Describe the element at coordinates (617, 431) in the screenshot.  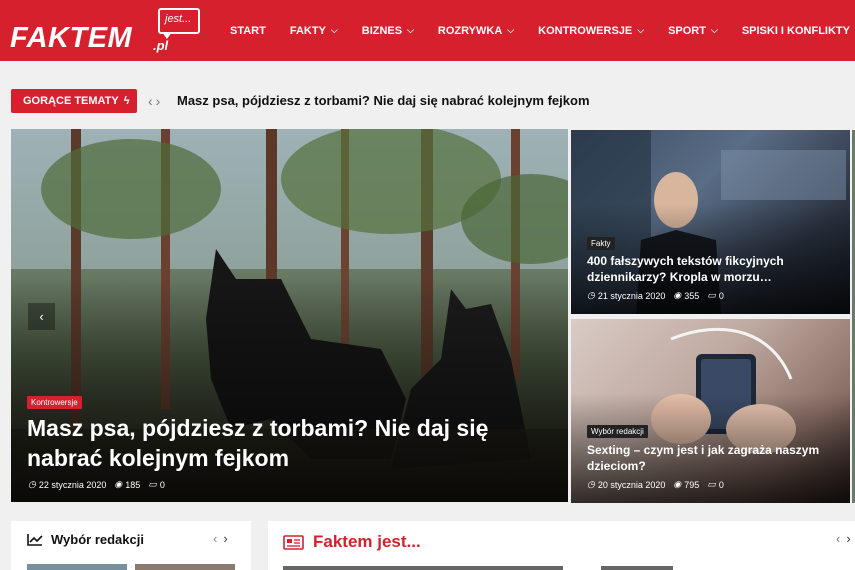
I see `category-badge: Wybór redakcji` at that location.